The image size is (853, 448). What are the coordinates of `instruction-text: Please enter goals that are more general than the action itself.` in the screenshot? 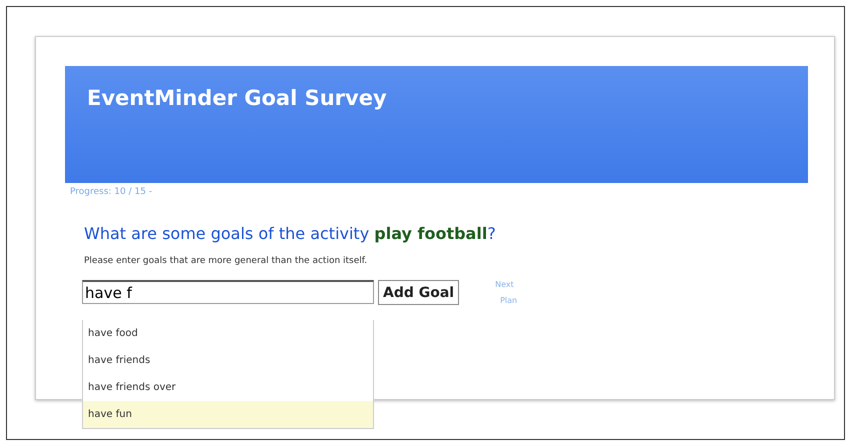 It's located at (226, 261).